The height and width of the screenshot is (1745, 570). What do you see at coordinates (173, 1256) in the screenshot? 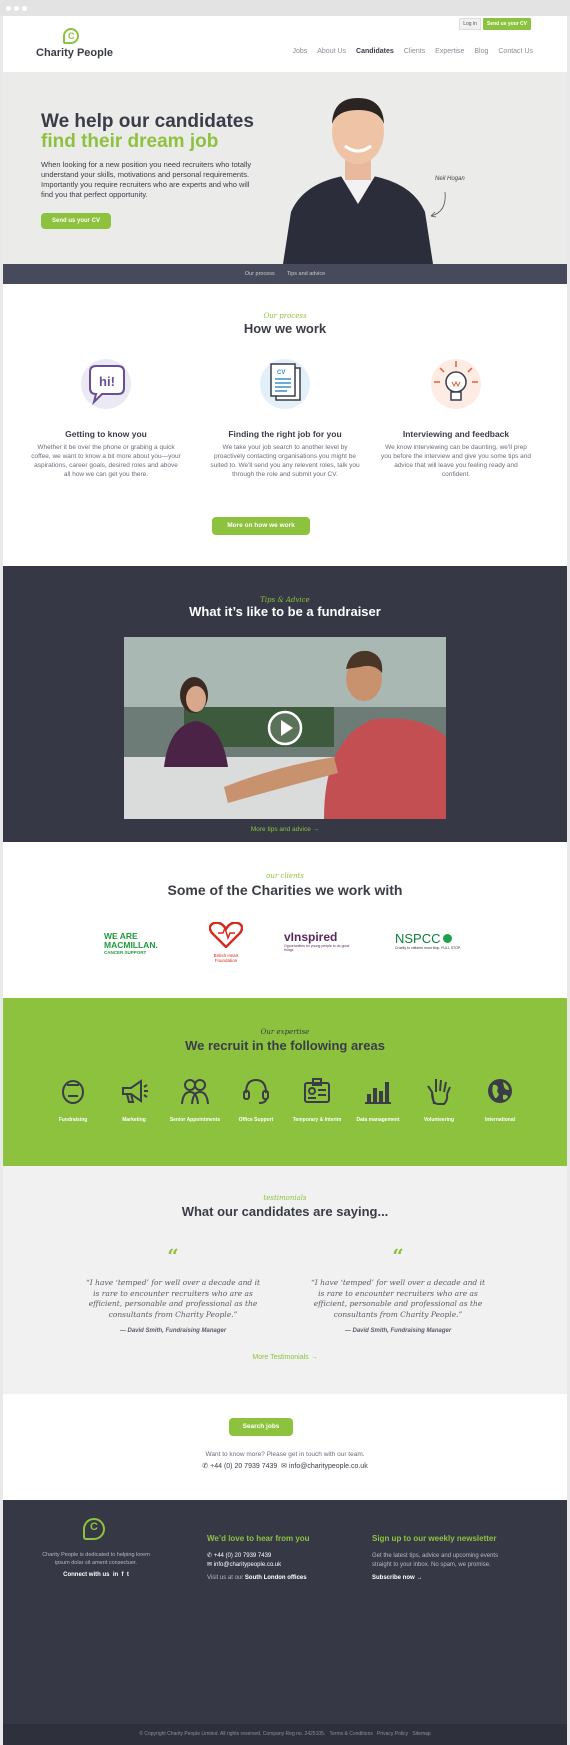
I see `quote-mark-icon: “` at bounding box center [173, 1256].